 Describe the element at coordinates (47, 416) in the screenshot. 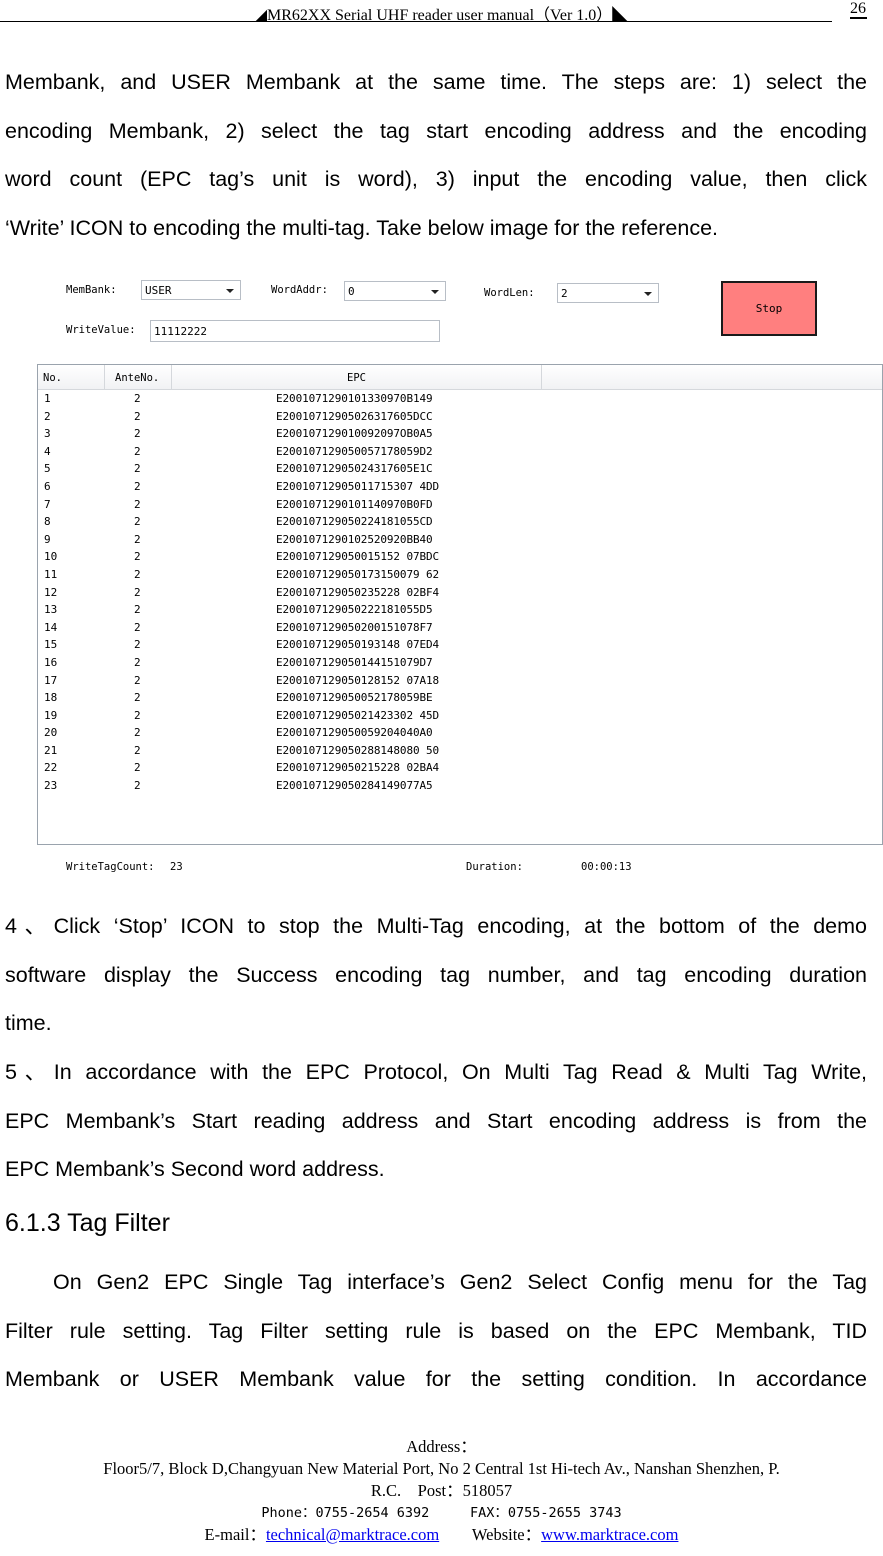

I see `row-number: 2` at that location.